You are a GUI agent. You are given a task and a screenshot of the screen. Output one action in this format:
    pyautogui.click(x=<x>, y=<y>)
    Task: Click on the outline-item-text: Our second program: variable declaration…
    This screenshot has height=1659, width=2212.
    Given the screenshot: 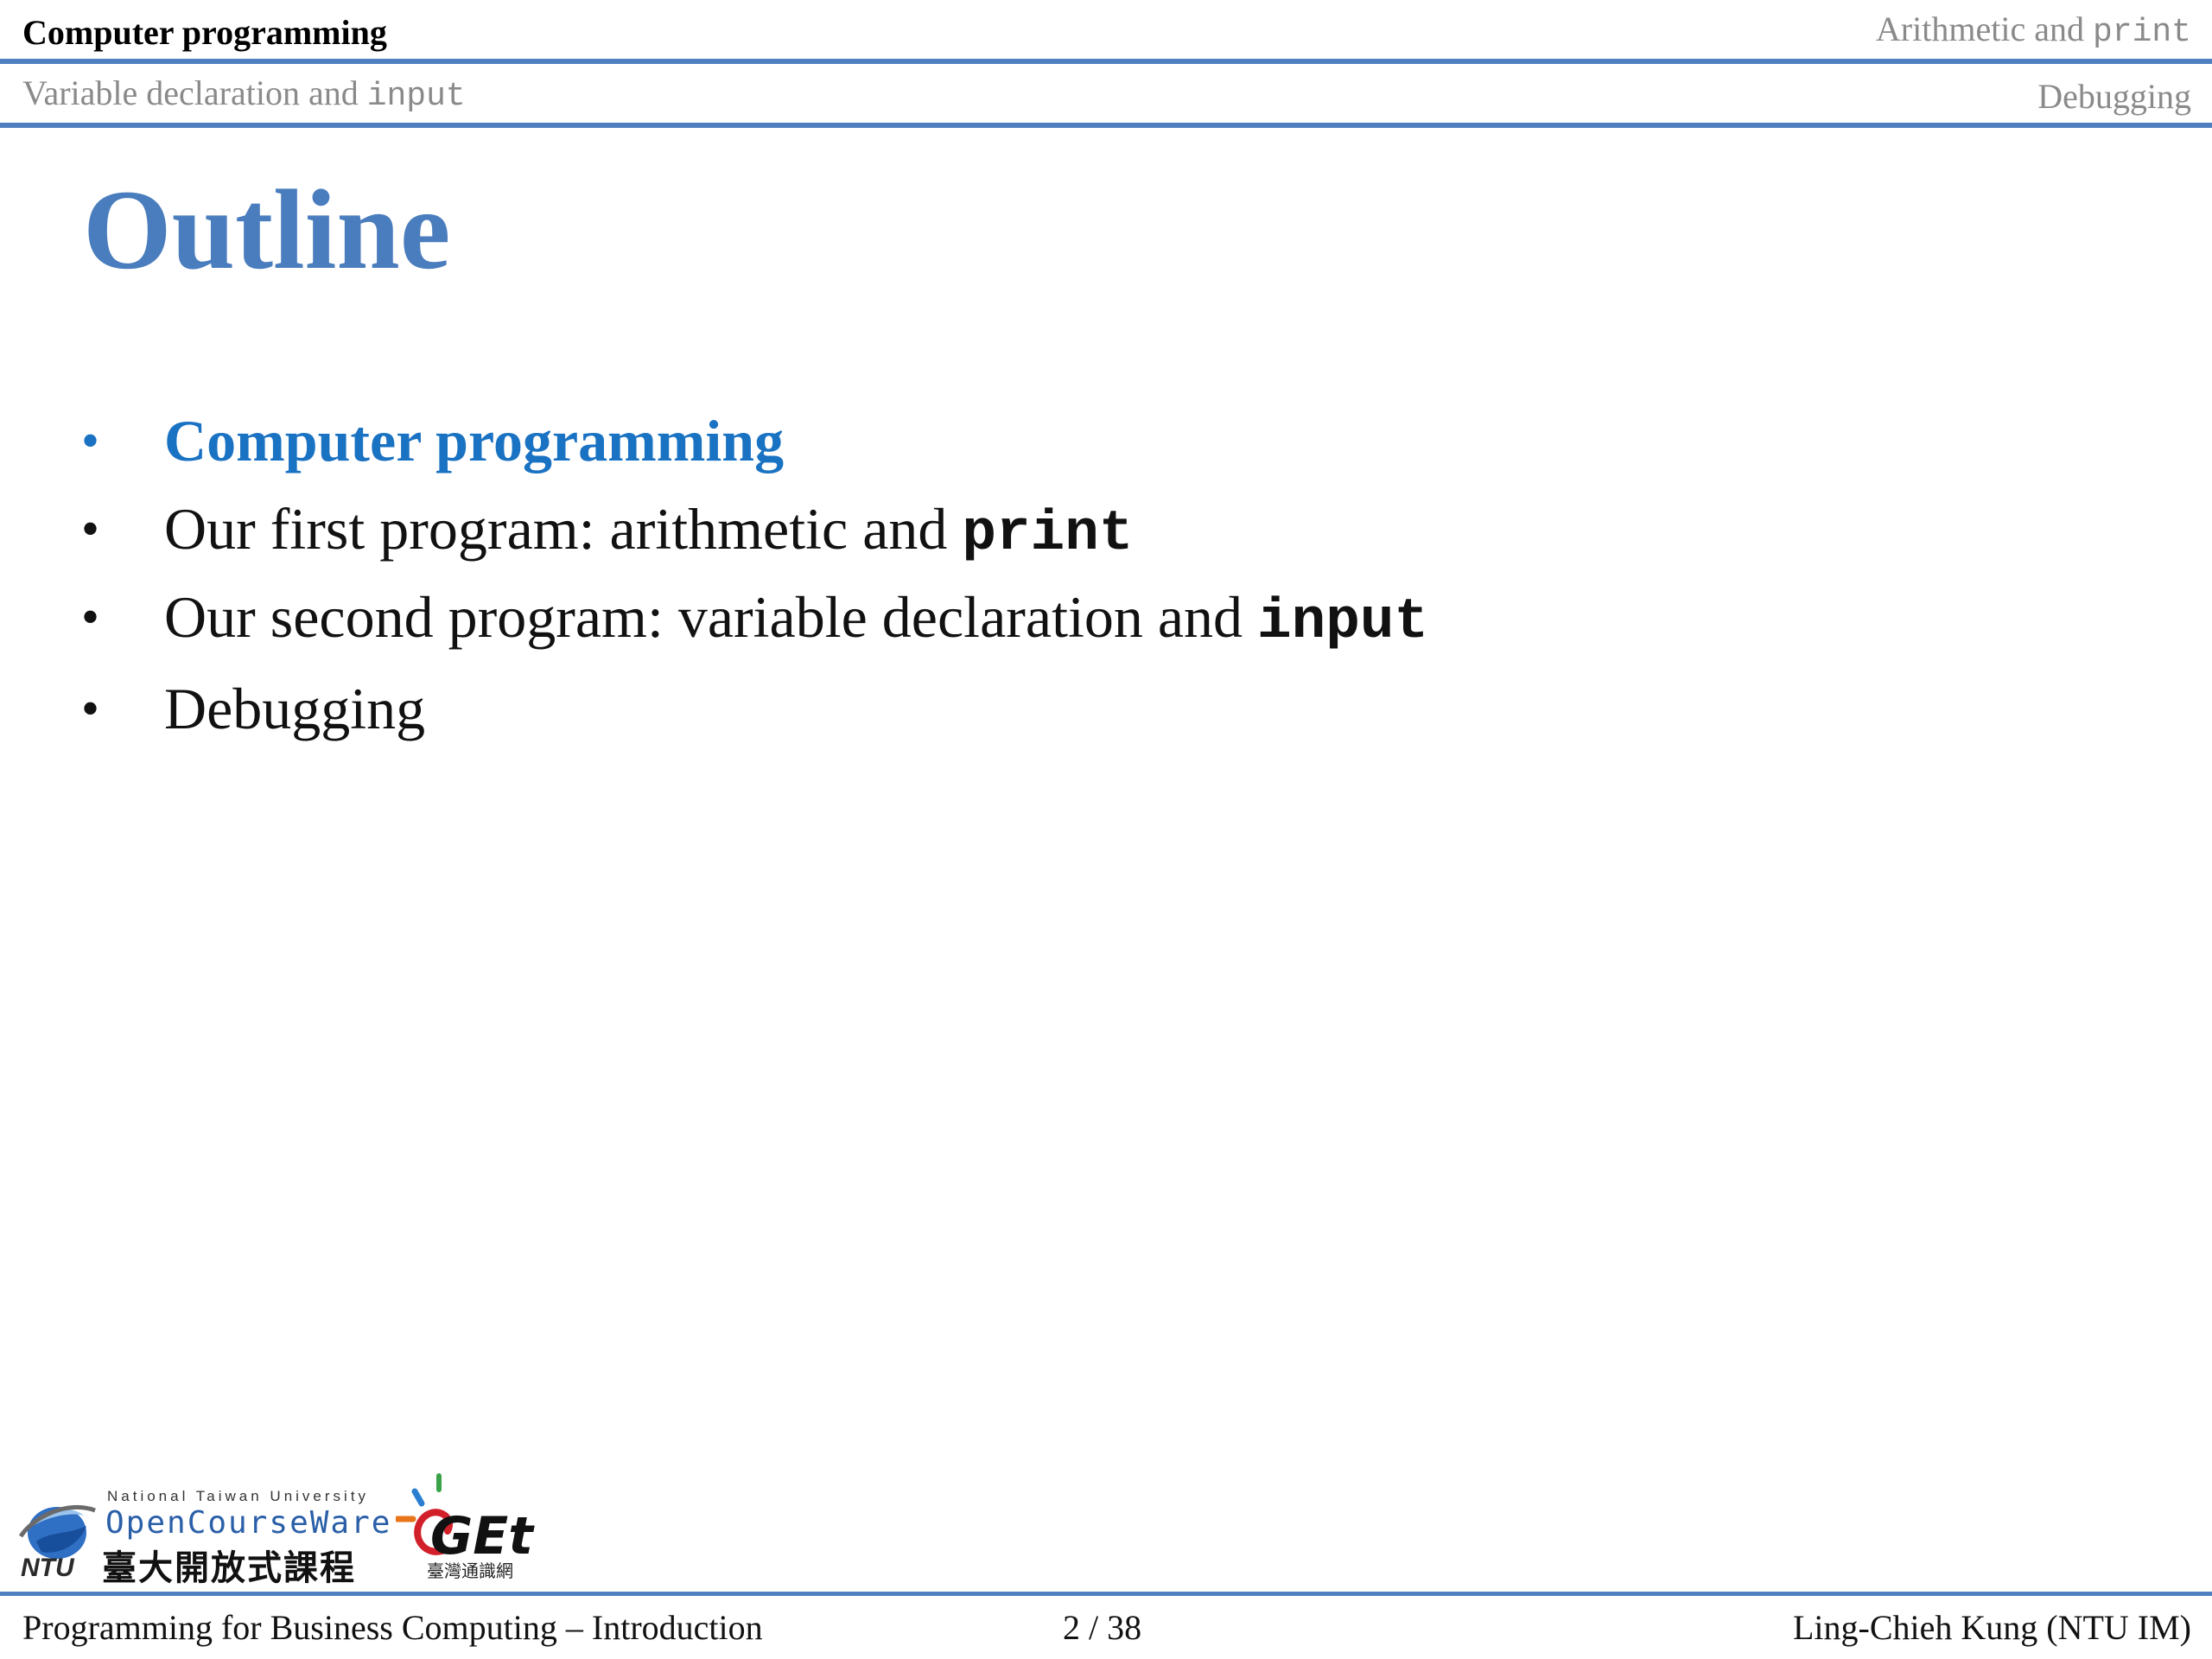 What is the action you would take?
    pyautogui.click(x=796, y=619)
    